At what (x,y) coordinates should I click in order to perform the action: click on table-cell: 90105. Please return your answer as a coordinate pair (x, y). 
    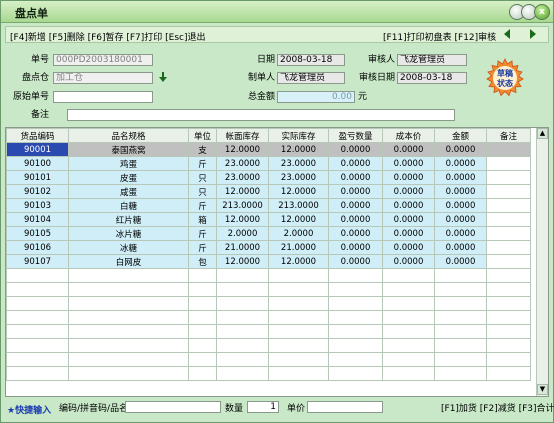
    Looking at the image, I should click on (37, 233).